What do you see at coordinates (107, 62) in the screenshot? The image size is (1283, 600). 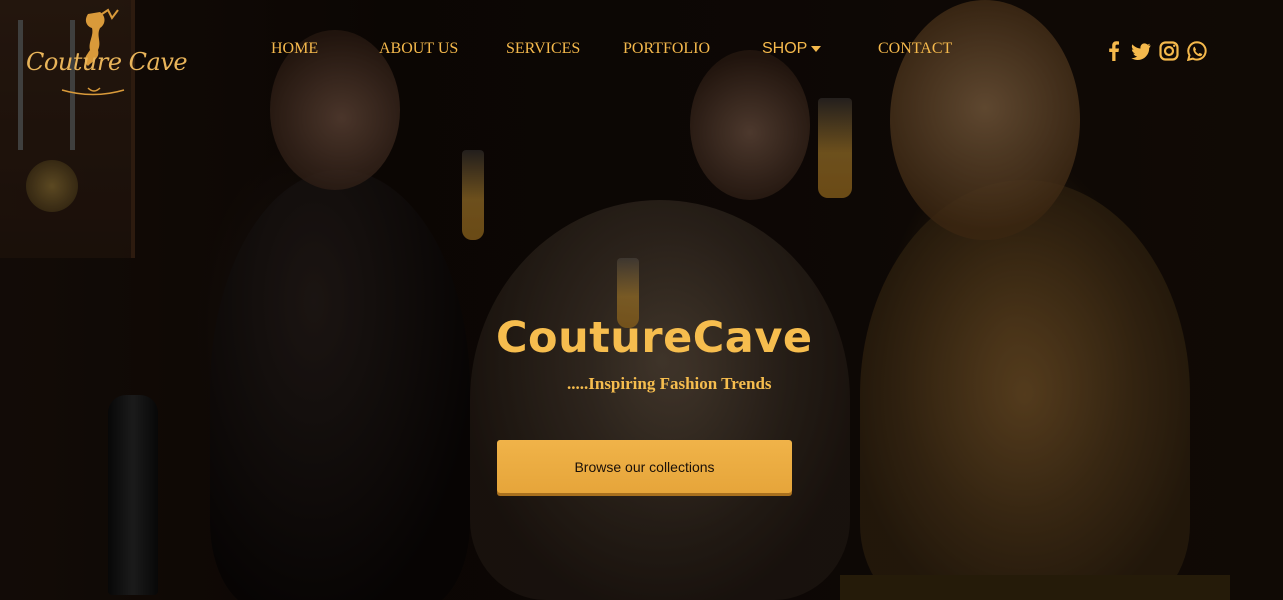 I see `logo-wordmark: Couture Cave` at bounding box center [107, 62].